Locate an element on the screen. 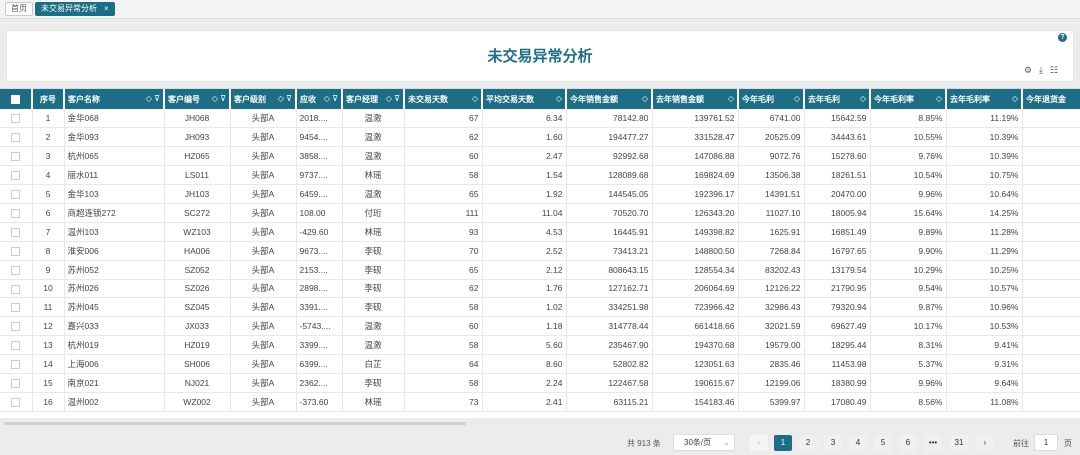 The image size is (1080, 455). column-header: 去年毛利率 ◇ is located at coordinates (984, 99).